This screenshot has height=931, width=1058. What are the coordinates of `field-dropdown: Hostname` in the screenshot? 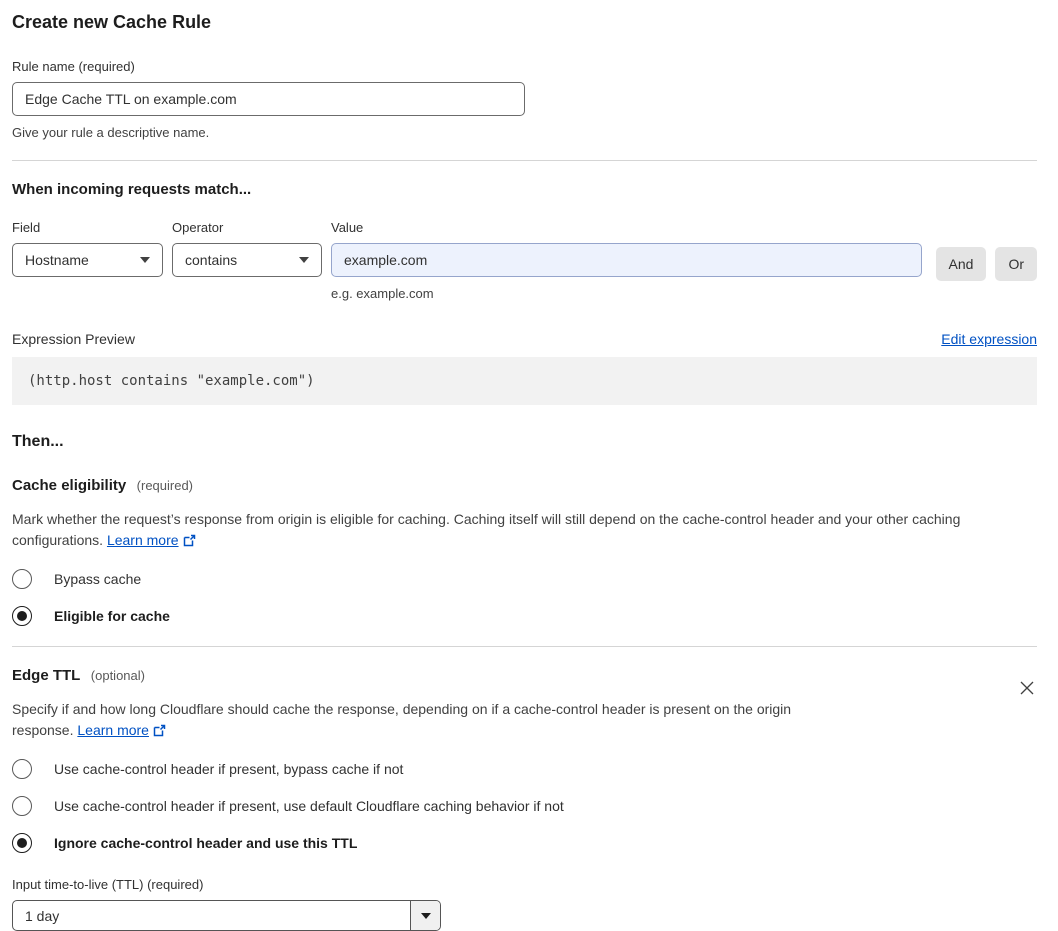 It's located at (87, 260).